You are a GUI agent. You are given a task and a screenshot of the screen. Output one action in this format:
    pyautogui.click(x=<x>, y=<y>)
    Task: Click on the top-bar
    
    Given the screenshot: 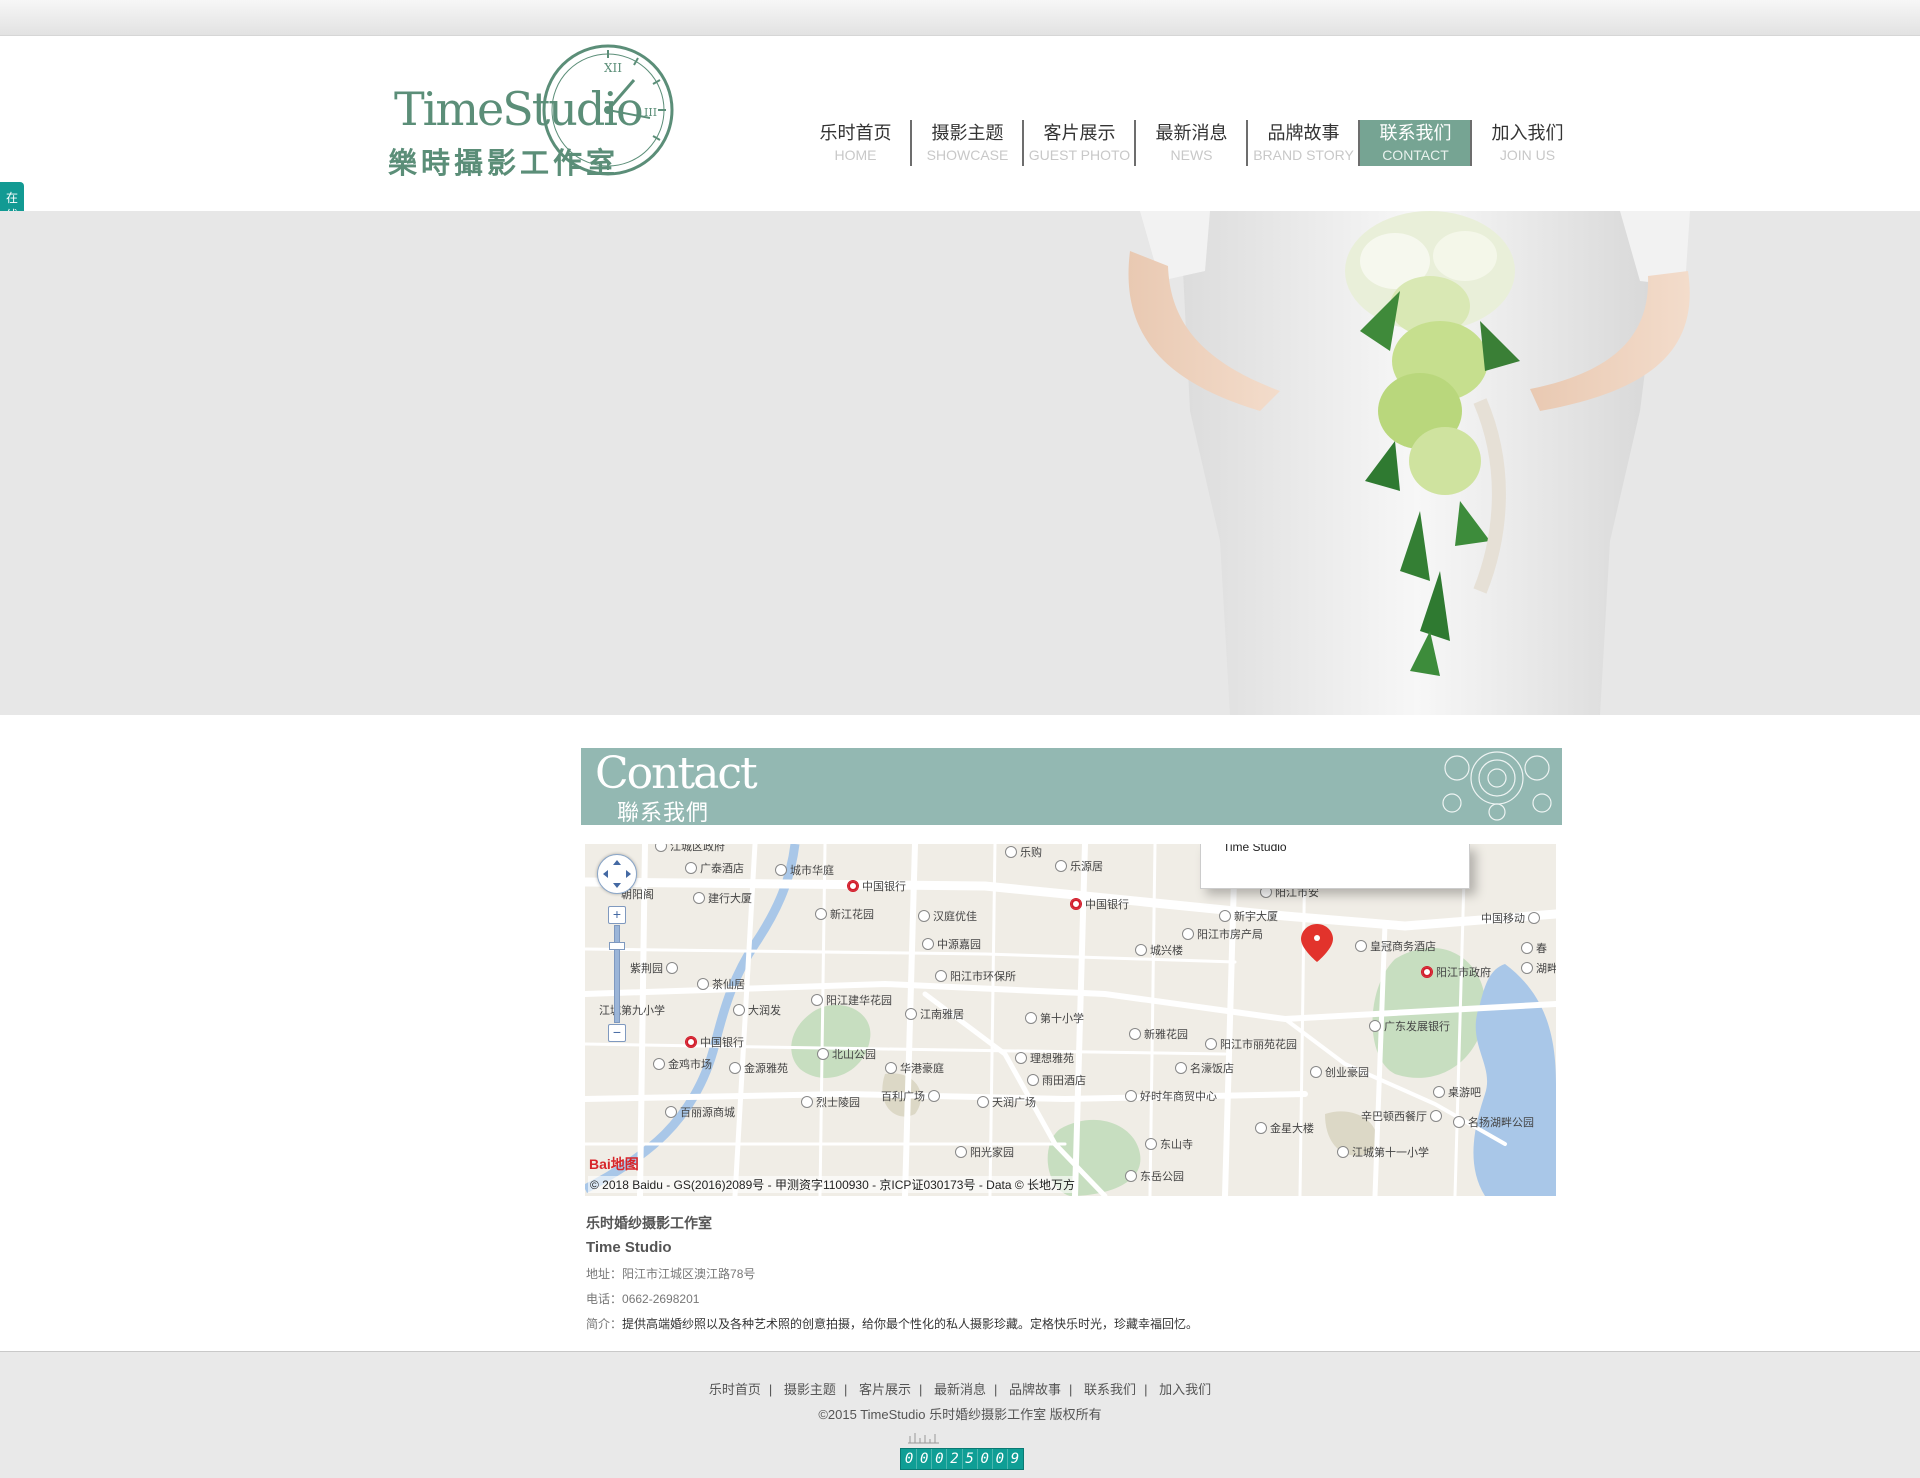 What is the action you would take?
    pyautogui.click(x=960, y=18)
    